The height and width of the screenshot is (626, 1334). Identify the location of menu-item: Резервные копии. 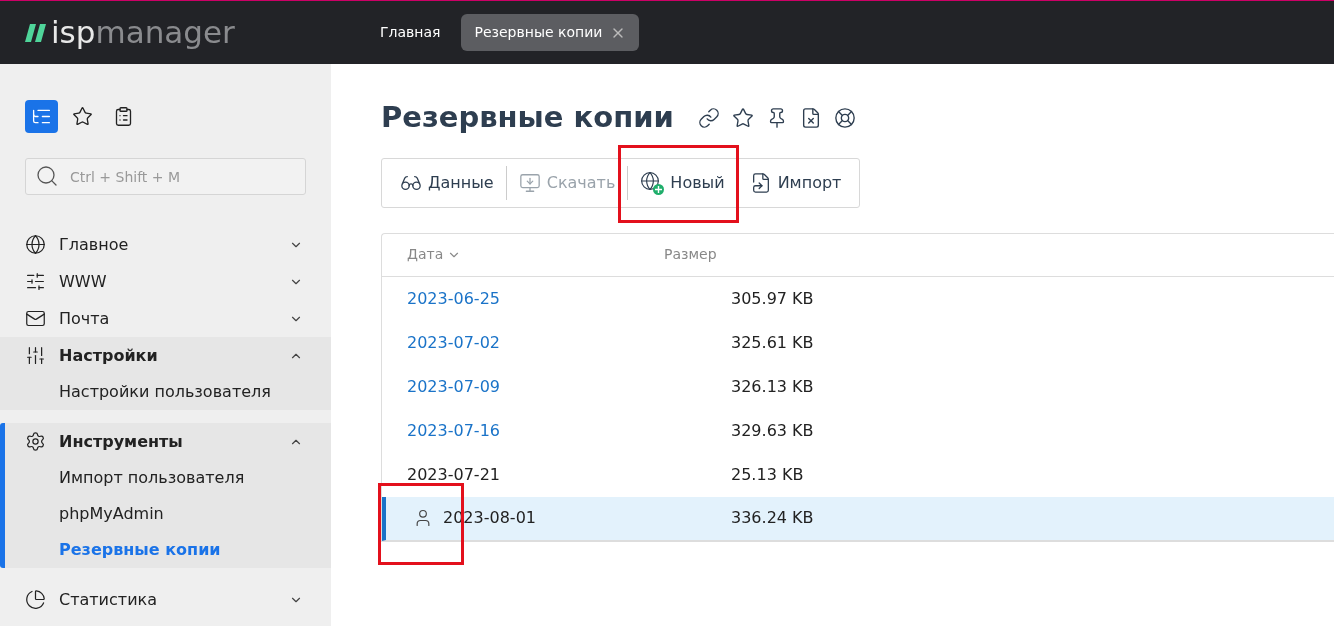
(168, 550).